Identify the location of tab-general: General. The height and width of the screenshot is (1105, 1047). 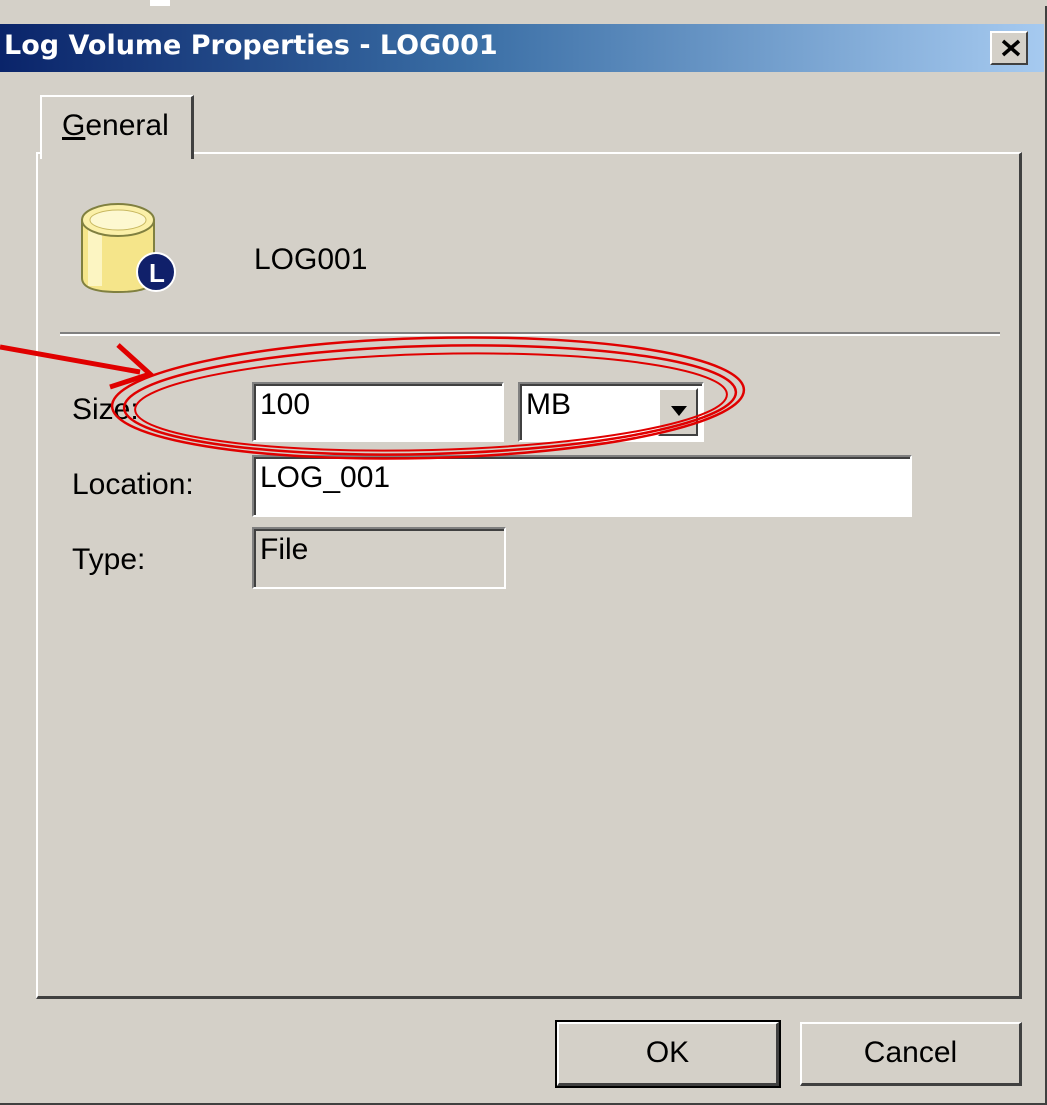
(117, 127).